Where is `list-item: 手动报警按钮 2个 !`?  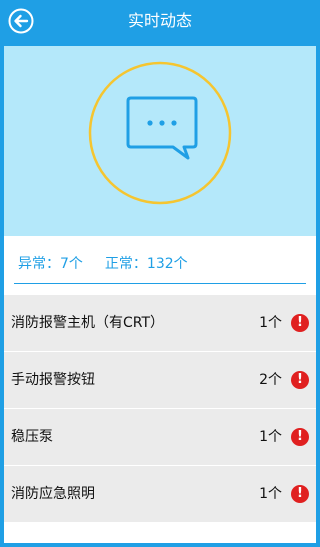 list-item: 手动报警按钮 2个 ! is located at coordinates (160, 379).